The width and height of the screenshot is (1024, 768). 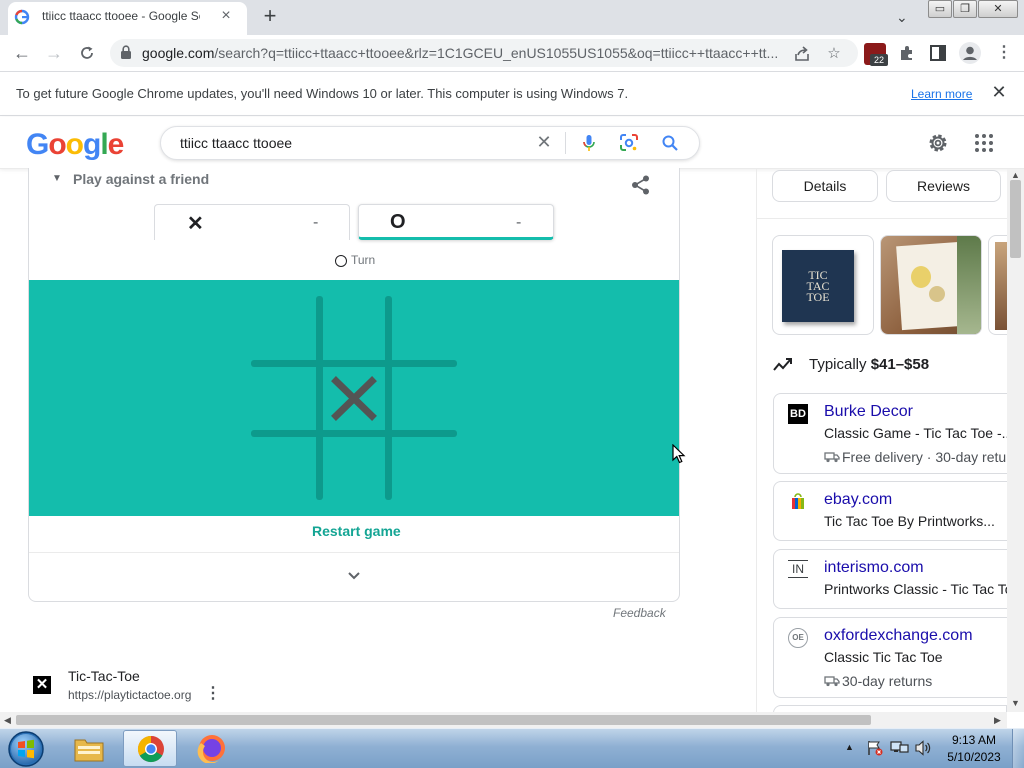 I want to click on volume-icon, so click(x=923, y=748).